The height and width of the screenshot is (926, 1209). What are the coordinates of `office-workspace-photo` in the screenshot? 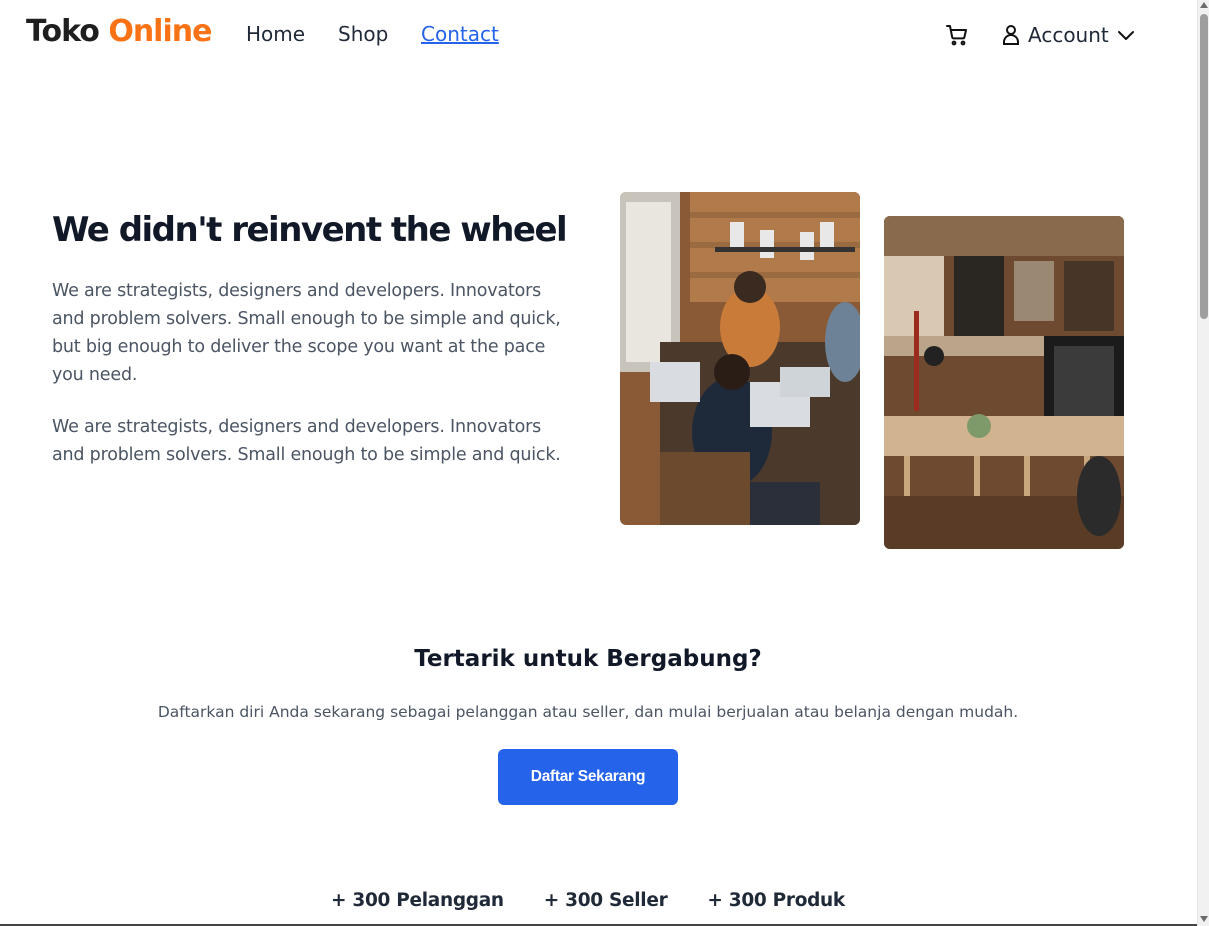 It's located at (1004, 382).